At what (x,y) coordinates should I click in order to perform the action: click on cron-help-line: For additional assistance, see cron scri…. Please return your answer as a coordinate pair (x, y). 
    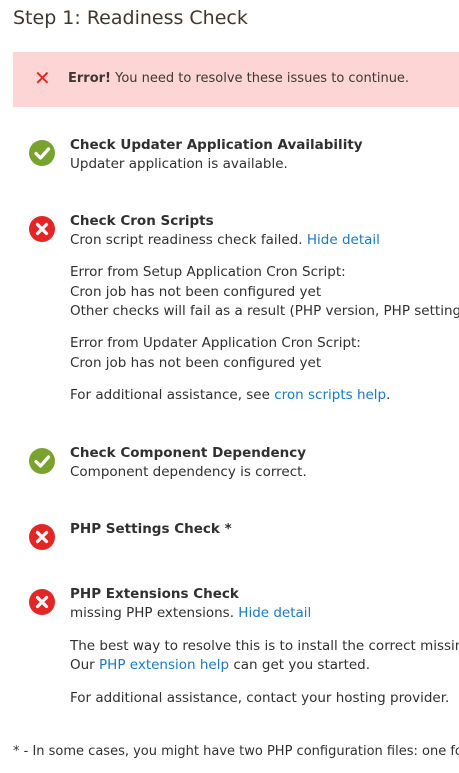
    Looking at the image, I should click on (230, 395).